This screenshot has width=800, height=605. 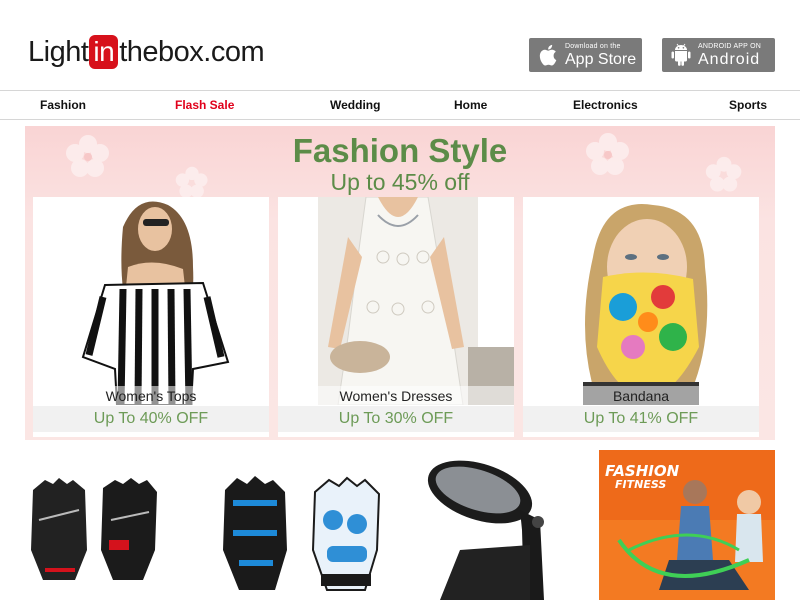 I want to click on category-card-bandana: Bandana Up To 41% OFF, so click(x=641, y=317).